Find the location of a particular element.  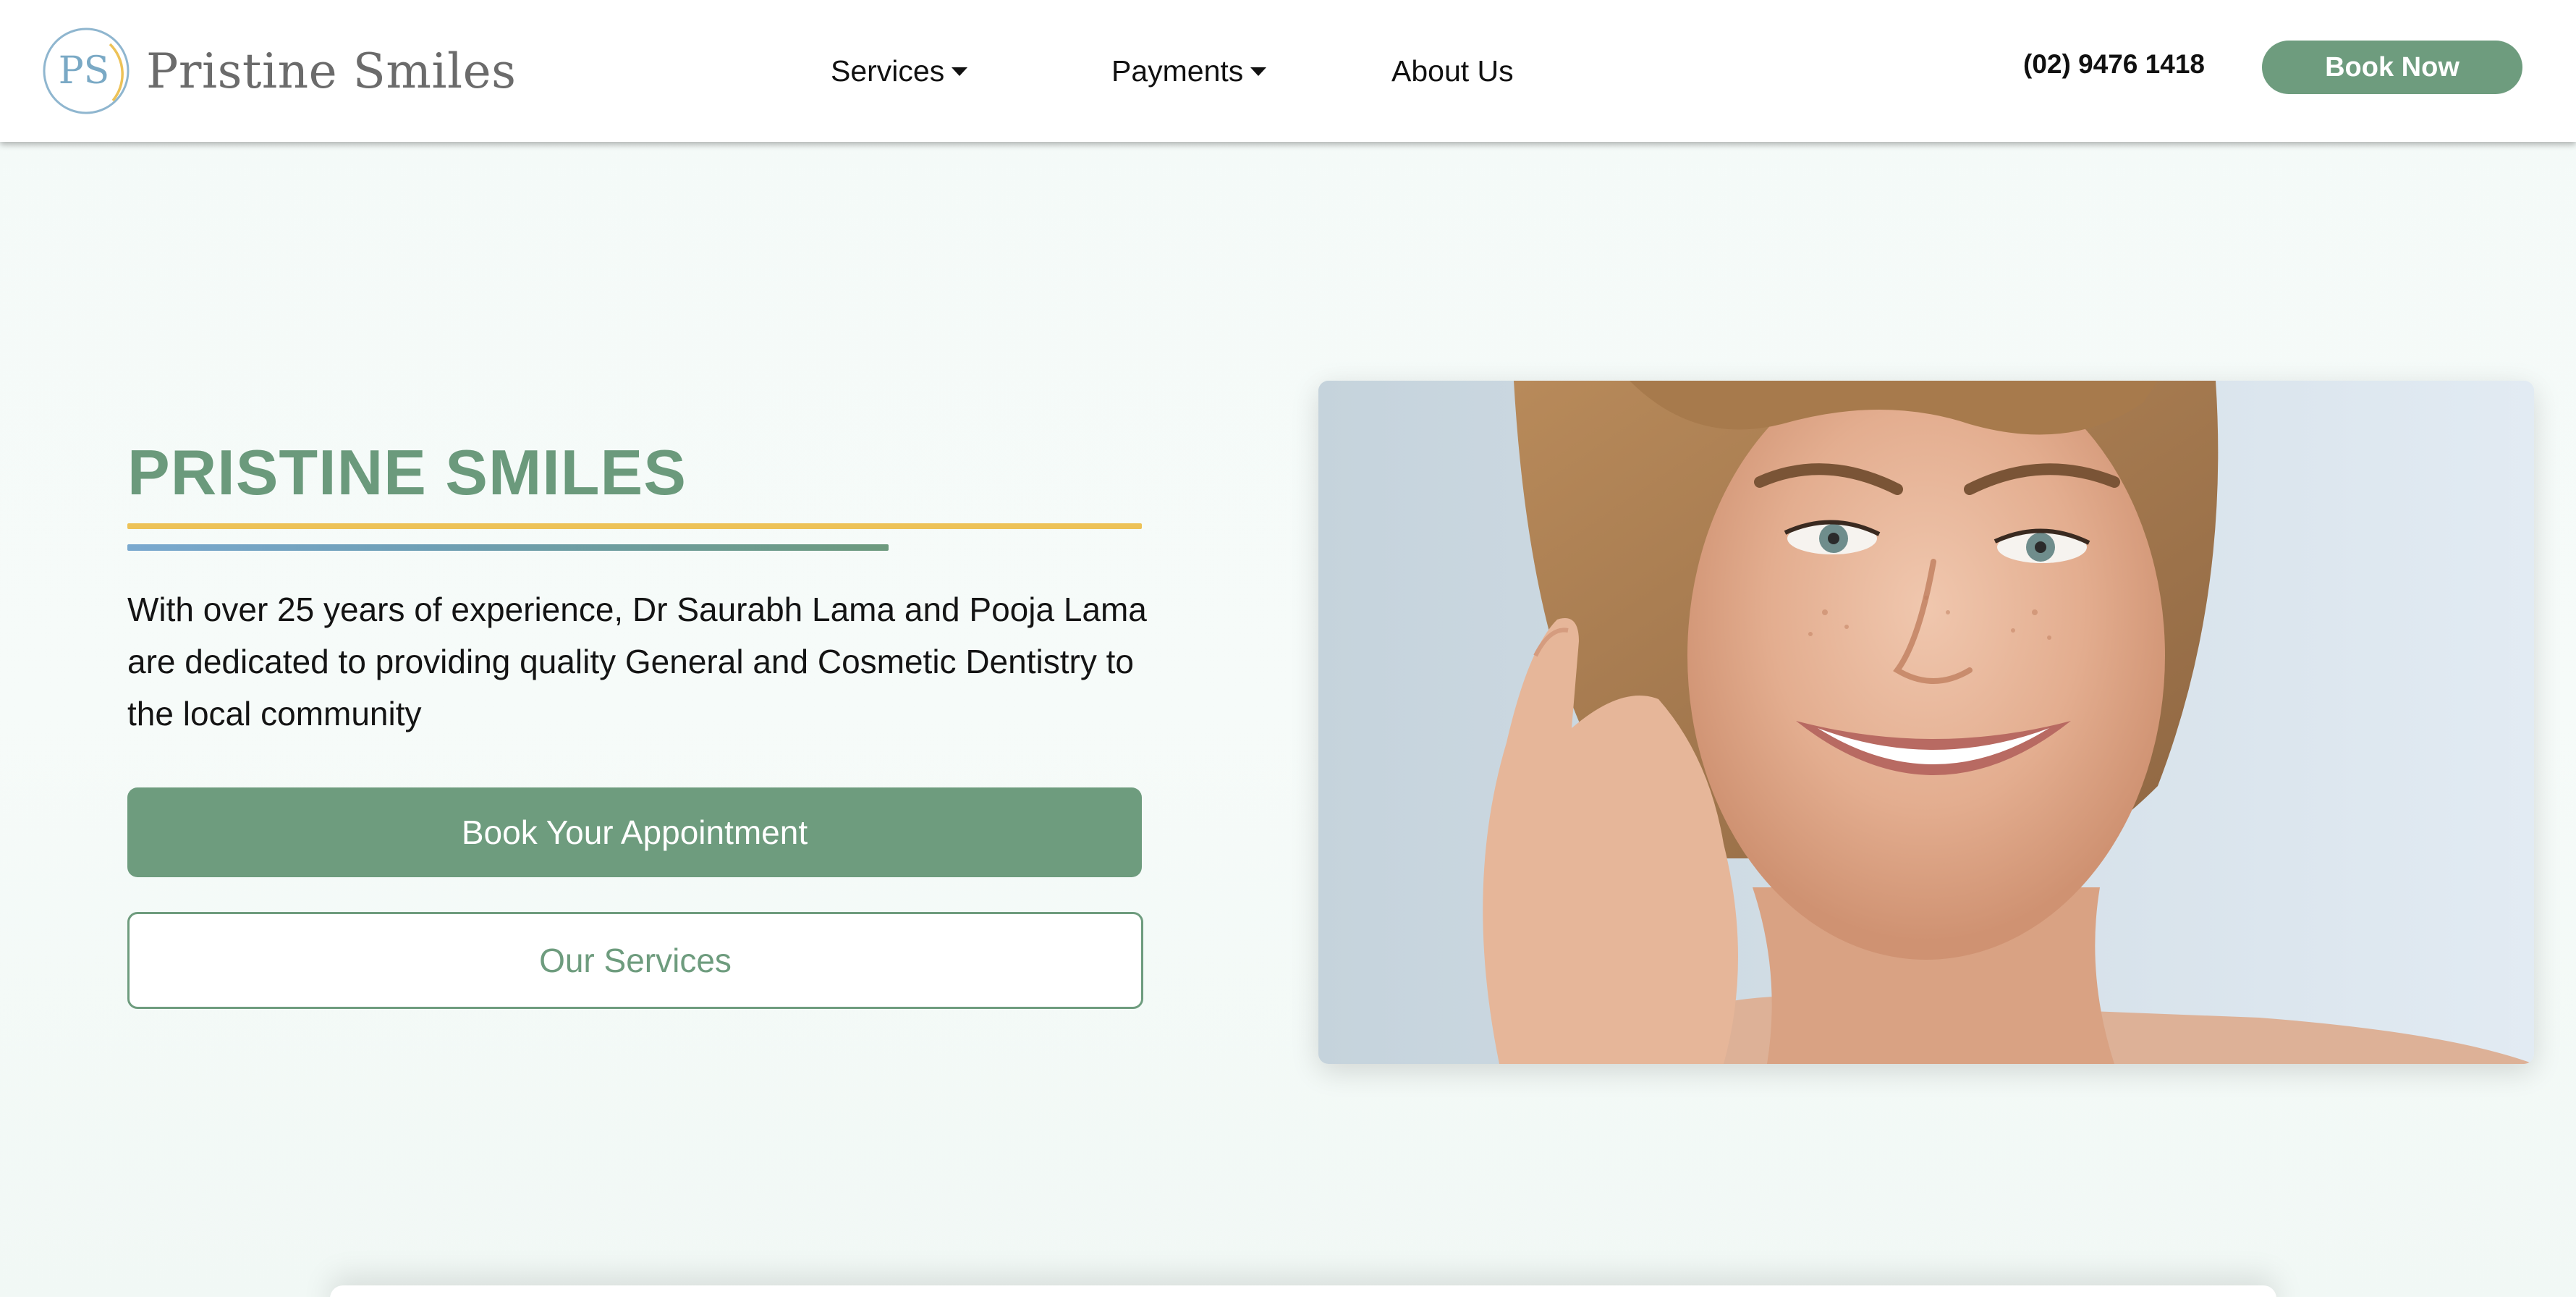

nav-services: Services is located at coordinates (900, 71).